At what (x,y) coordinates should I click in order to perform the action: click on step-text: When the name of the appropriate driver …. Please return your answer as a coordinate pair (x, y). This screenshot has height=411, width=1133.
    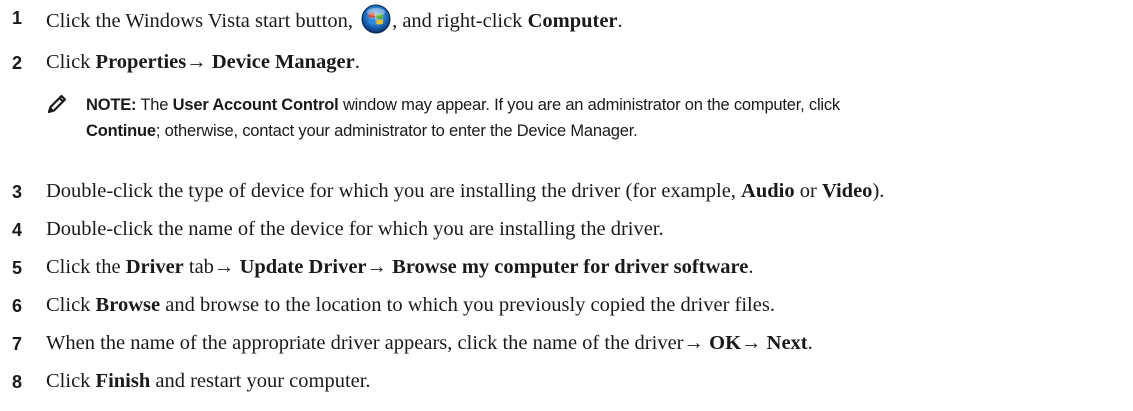
    Looking at the image, I should click on (429, 343).